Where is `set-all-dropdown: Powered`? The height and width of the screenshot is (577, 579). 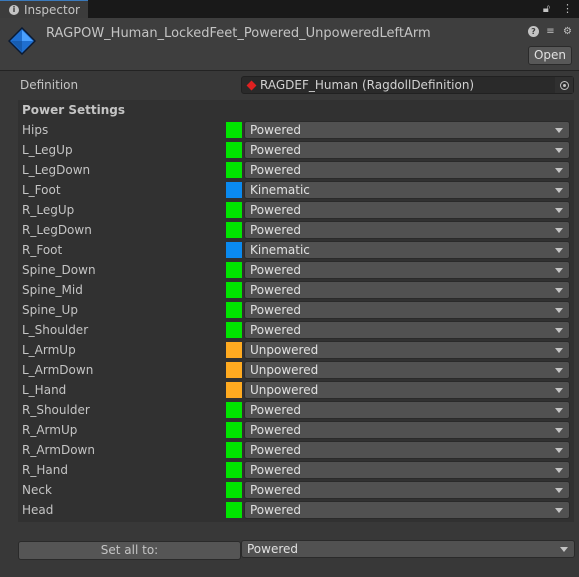
set-all-dropdown: Powered is located at coordinates (408, 549).